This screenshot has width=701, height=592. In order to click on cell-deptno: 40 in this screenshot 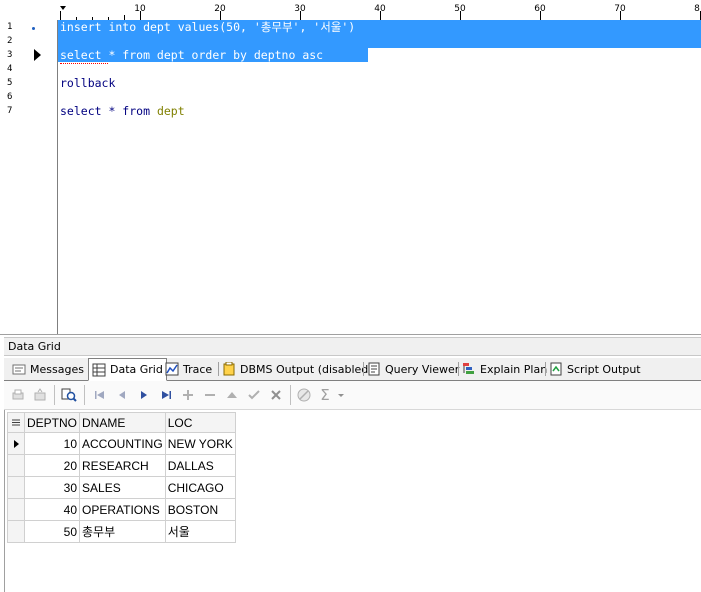, I will do `click(52, 509)`.